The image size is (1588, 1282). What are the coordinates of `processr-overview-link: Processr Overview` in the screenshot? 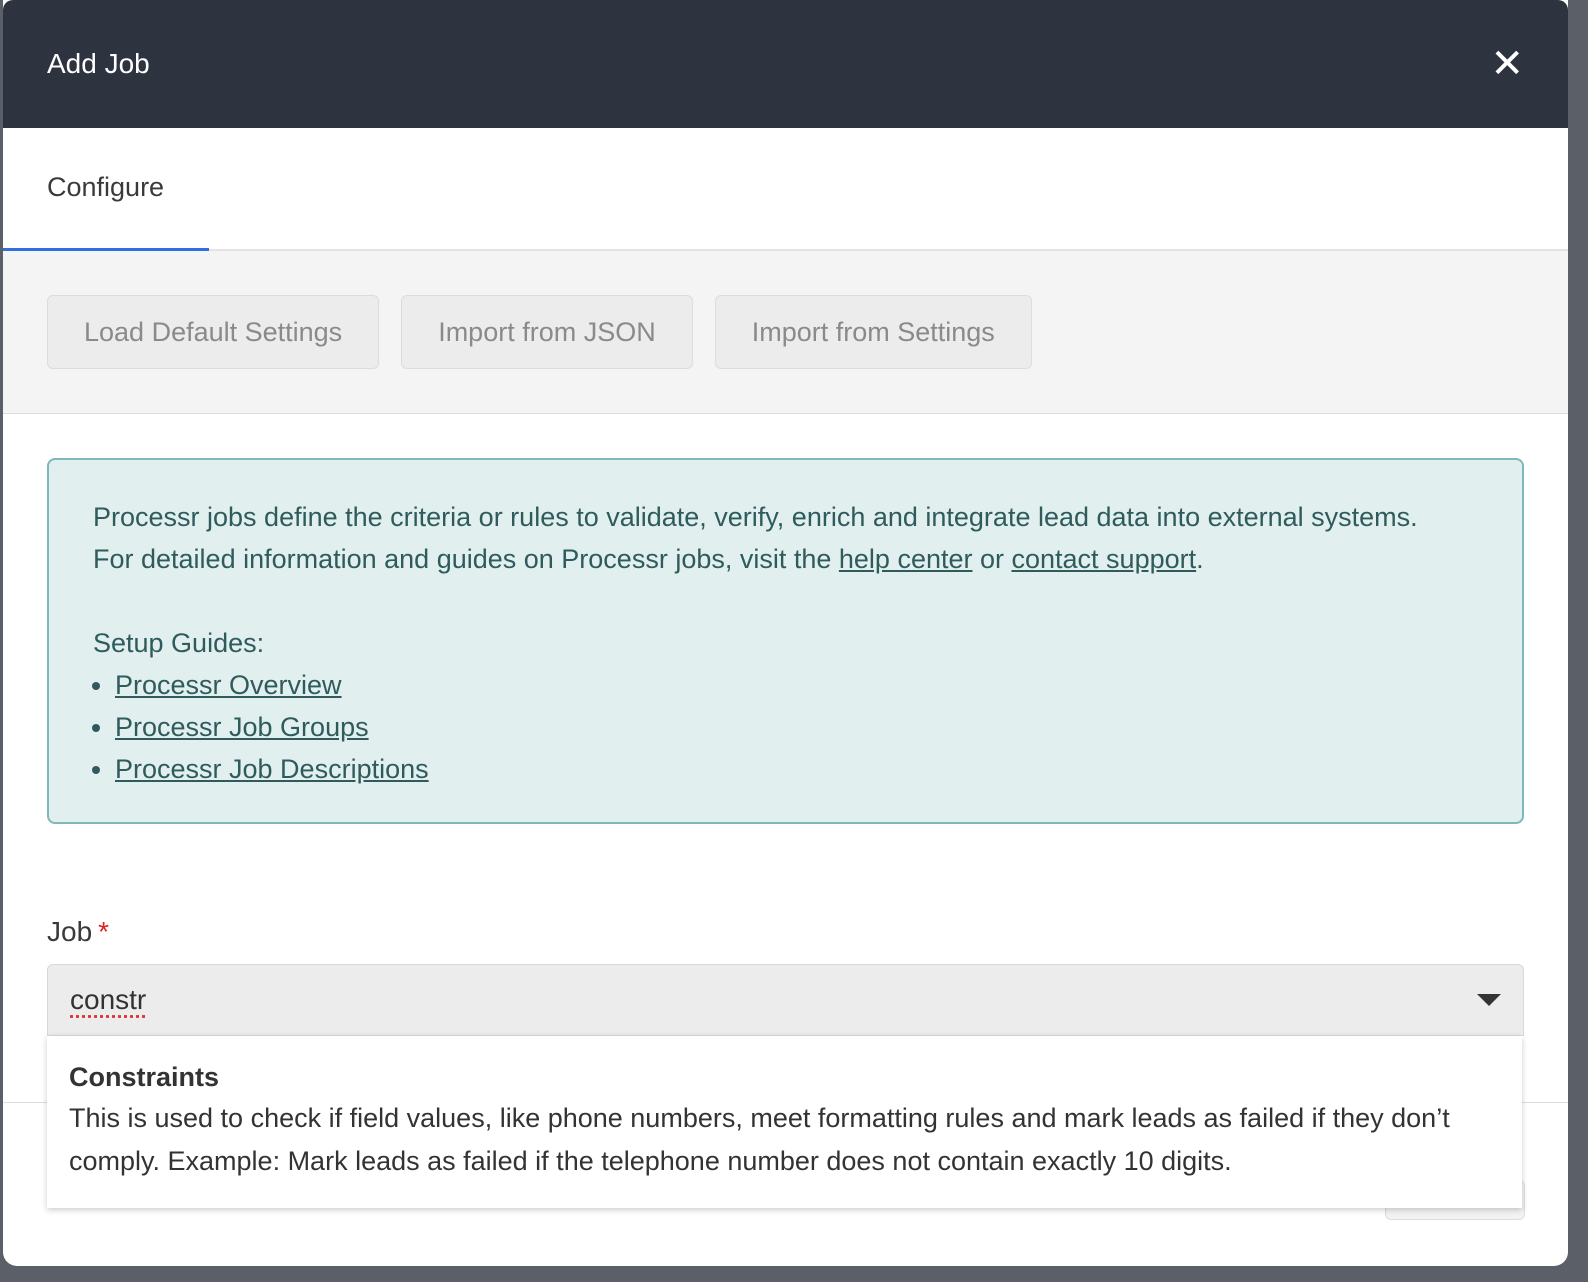 It's located at (228, 685).